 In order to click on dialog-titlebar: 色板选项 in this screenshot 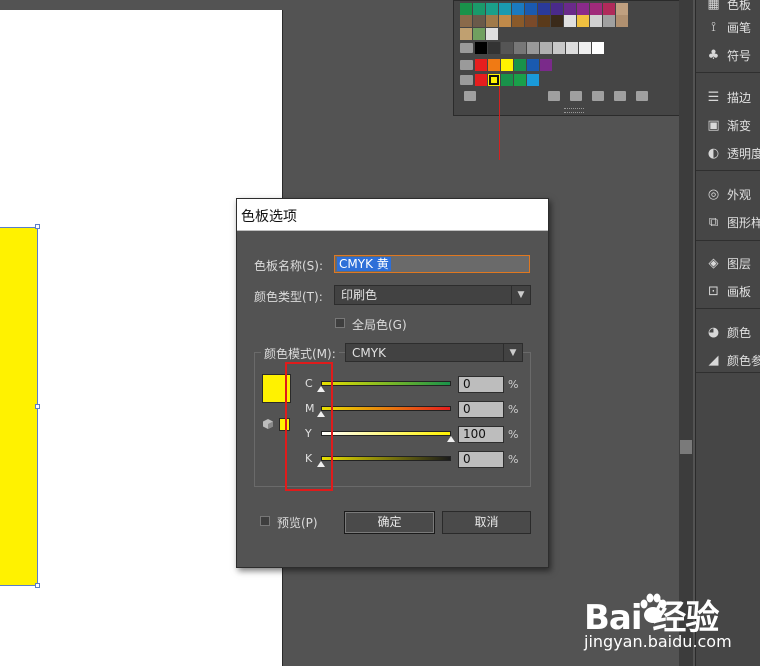, I will do `click(392, 215)`.